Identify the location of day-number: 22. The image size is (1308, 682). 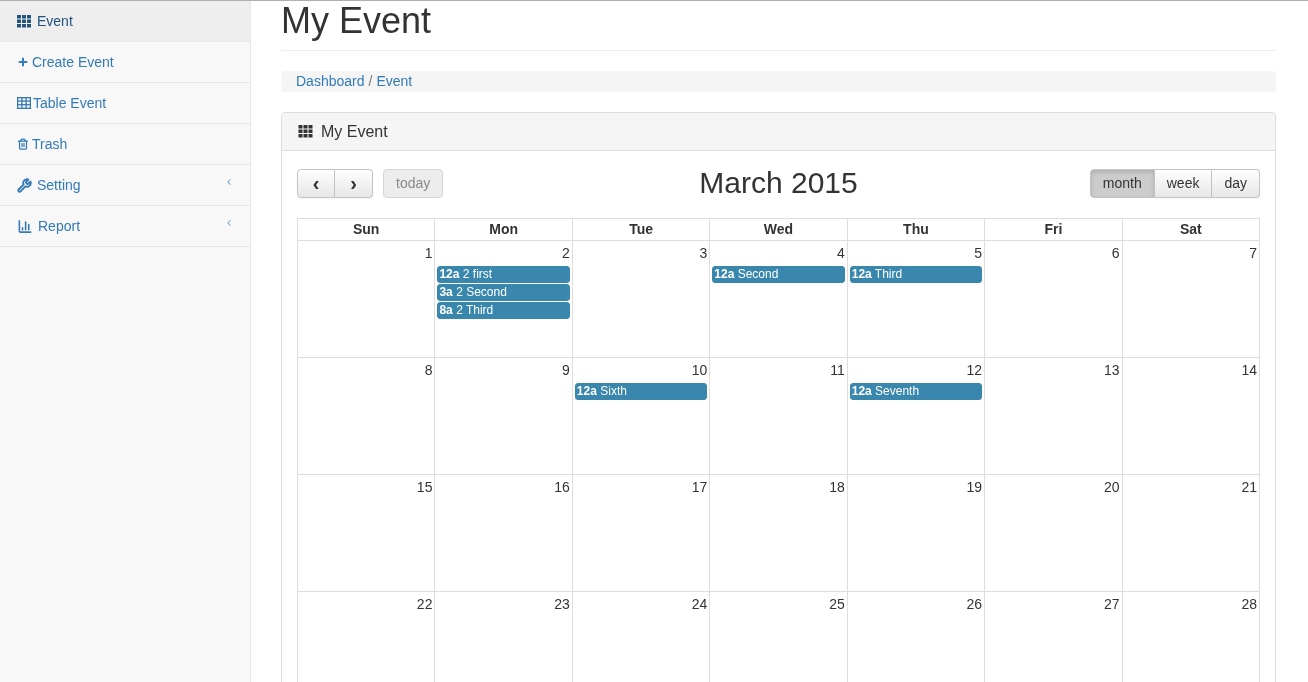
(424, 604).